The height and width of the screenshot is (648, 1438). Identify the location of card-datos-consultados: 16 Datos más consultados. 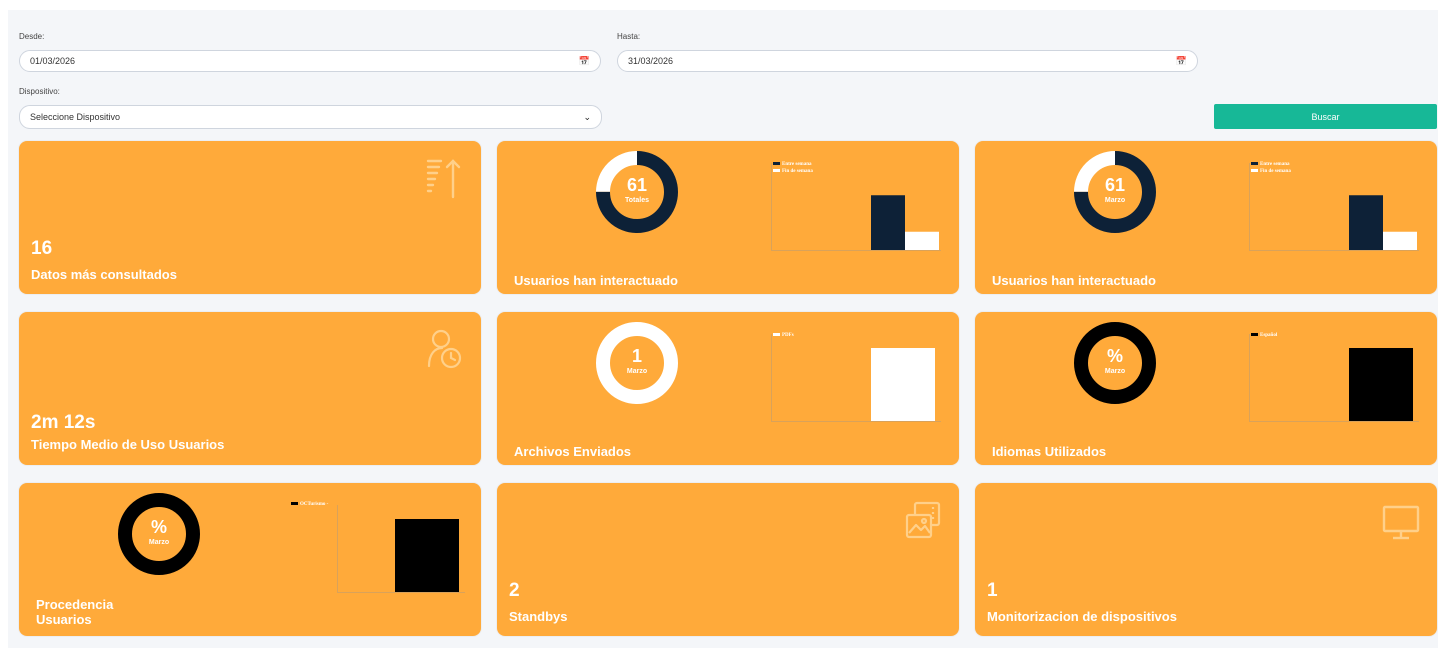
(250, 217).